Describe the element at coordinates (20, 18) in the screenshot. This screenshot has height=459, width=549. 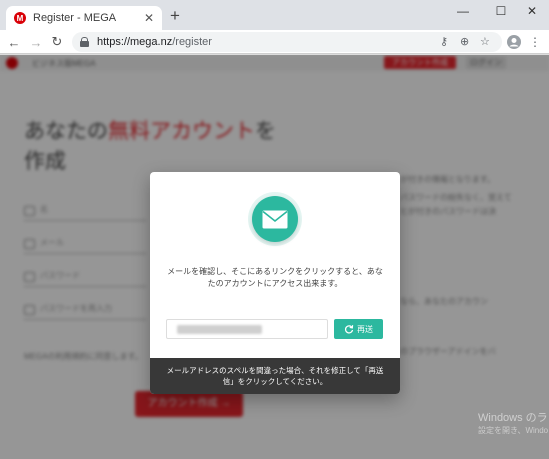
I see `mega-favicon-icon: M` at that location.